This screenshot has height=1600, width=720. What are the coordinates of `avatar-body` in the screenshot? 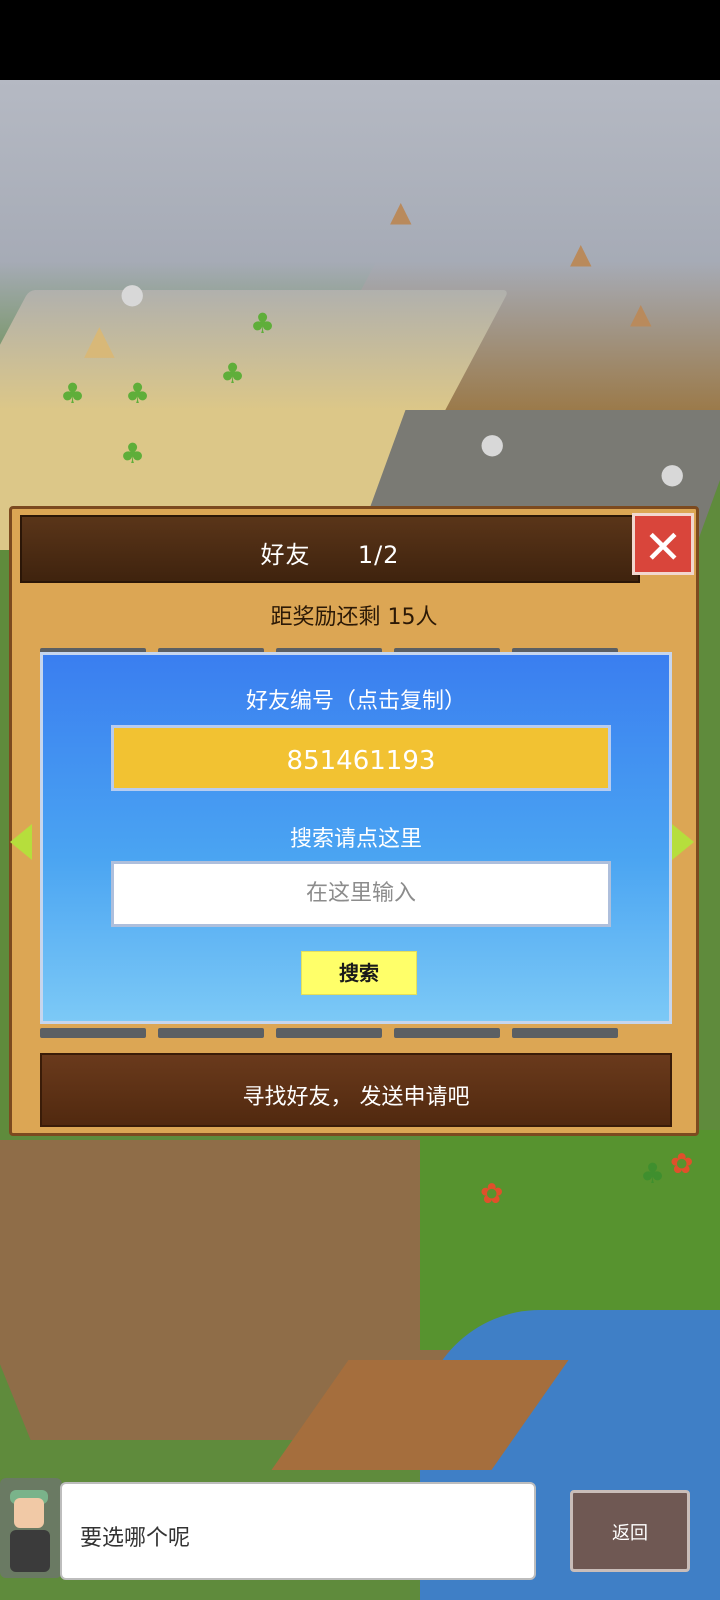 It's located at (30, 1551).